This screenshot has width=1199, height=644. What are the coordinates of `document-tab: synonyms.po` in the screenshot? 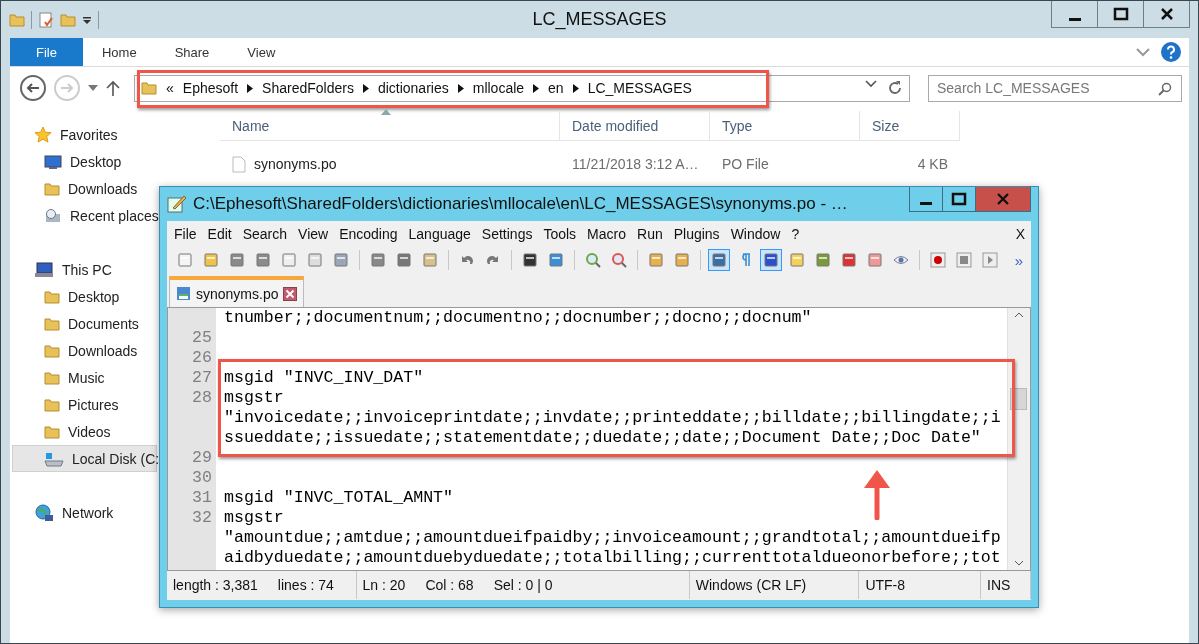 It's located at (237, 291).